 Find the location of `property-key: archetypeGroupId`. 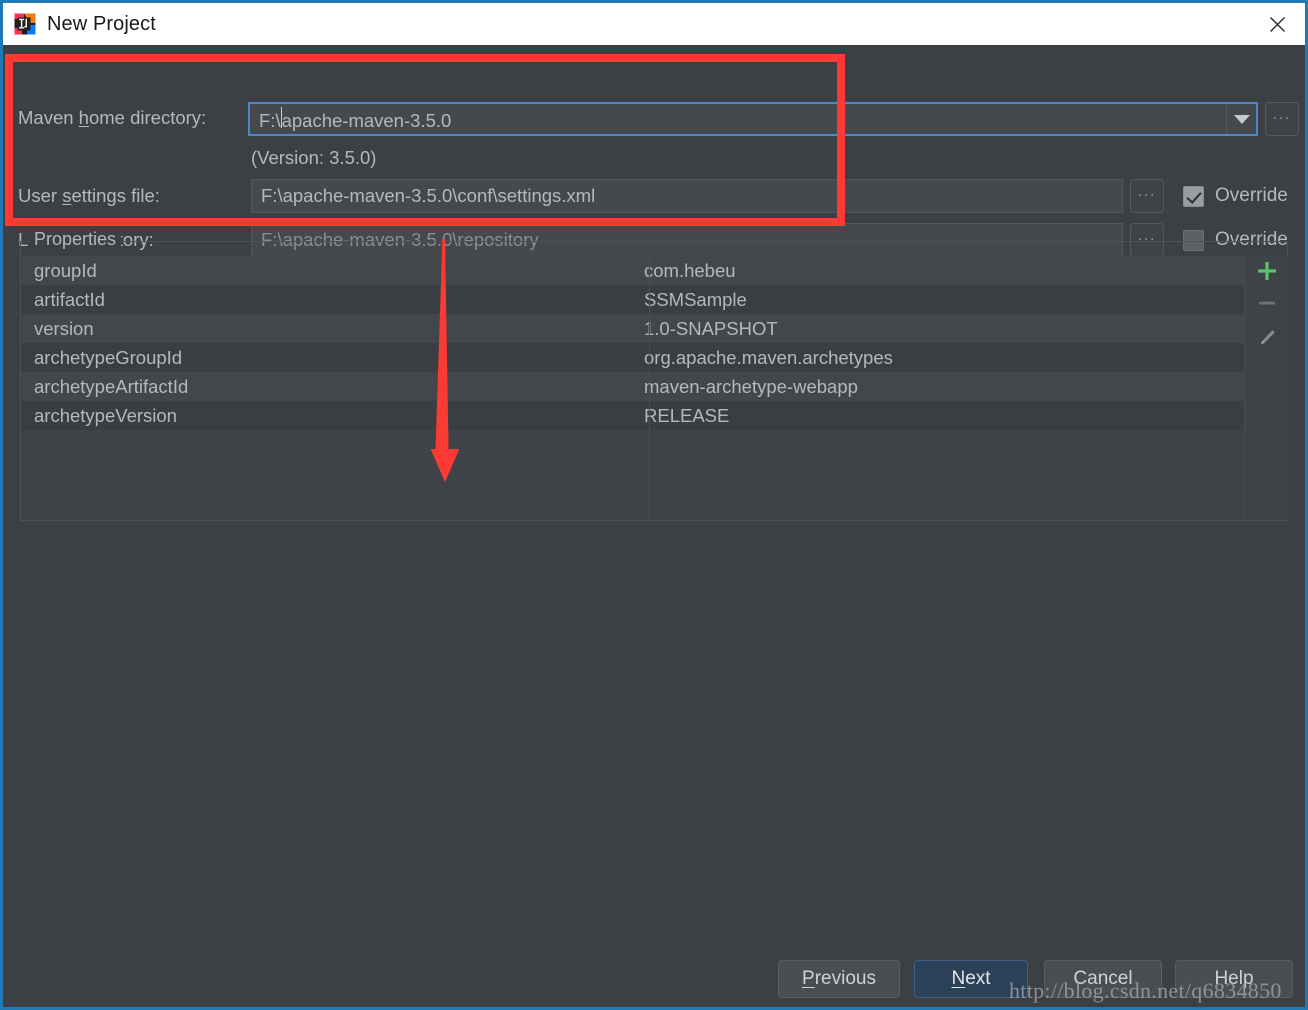

property-key: archetypeGroupId is located at coordinates (108, 357).